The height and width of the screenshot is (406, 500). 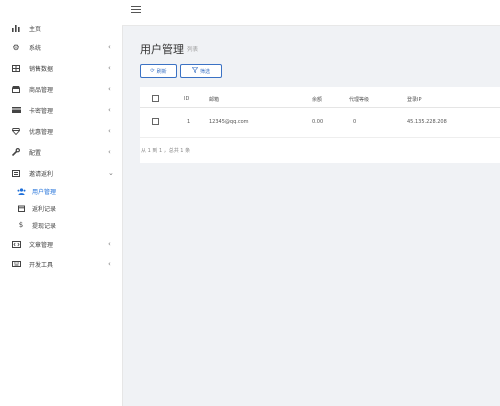 I want to click on top-bar, so click(x=311, y=13).